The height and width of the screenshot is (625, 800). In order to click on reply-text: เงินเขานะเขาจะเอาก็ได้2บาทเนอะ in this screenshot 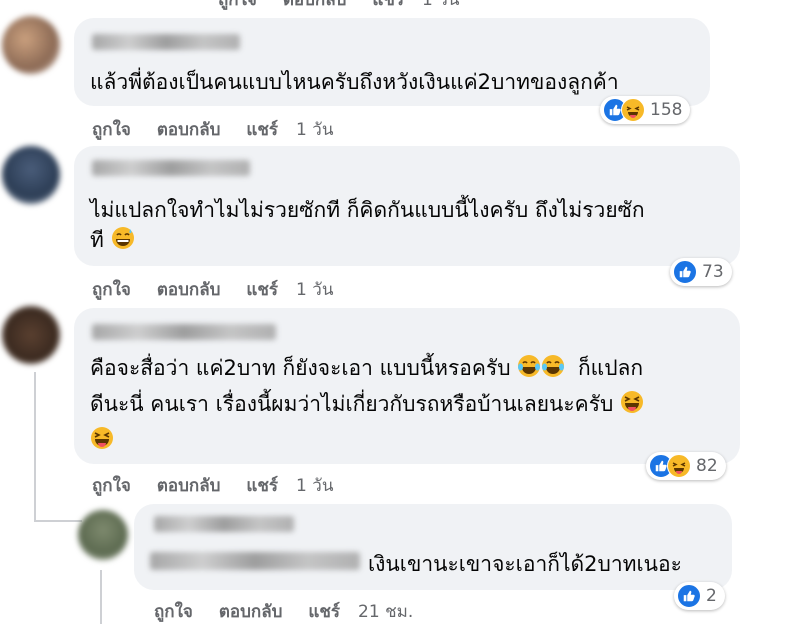, I will do `click(525, 564)`.